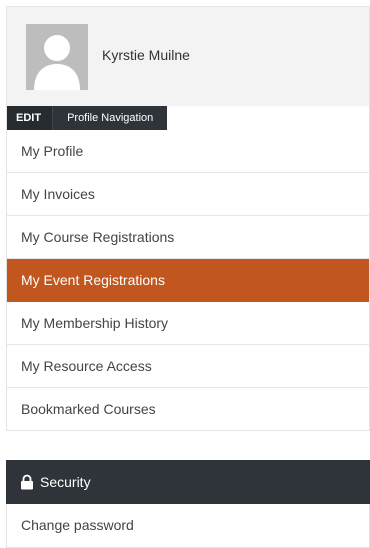 This screenshot has height=548, width=370. I want to click on nav-item-my-profile: My Profile, so click(188, 151).